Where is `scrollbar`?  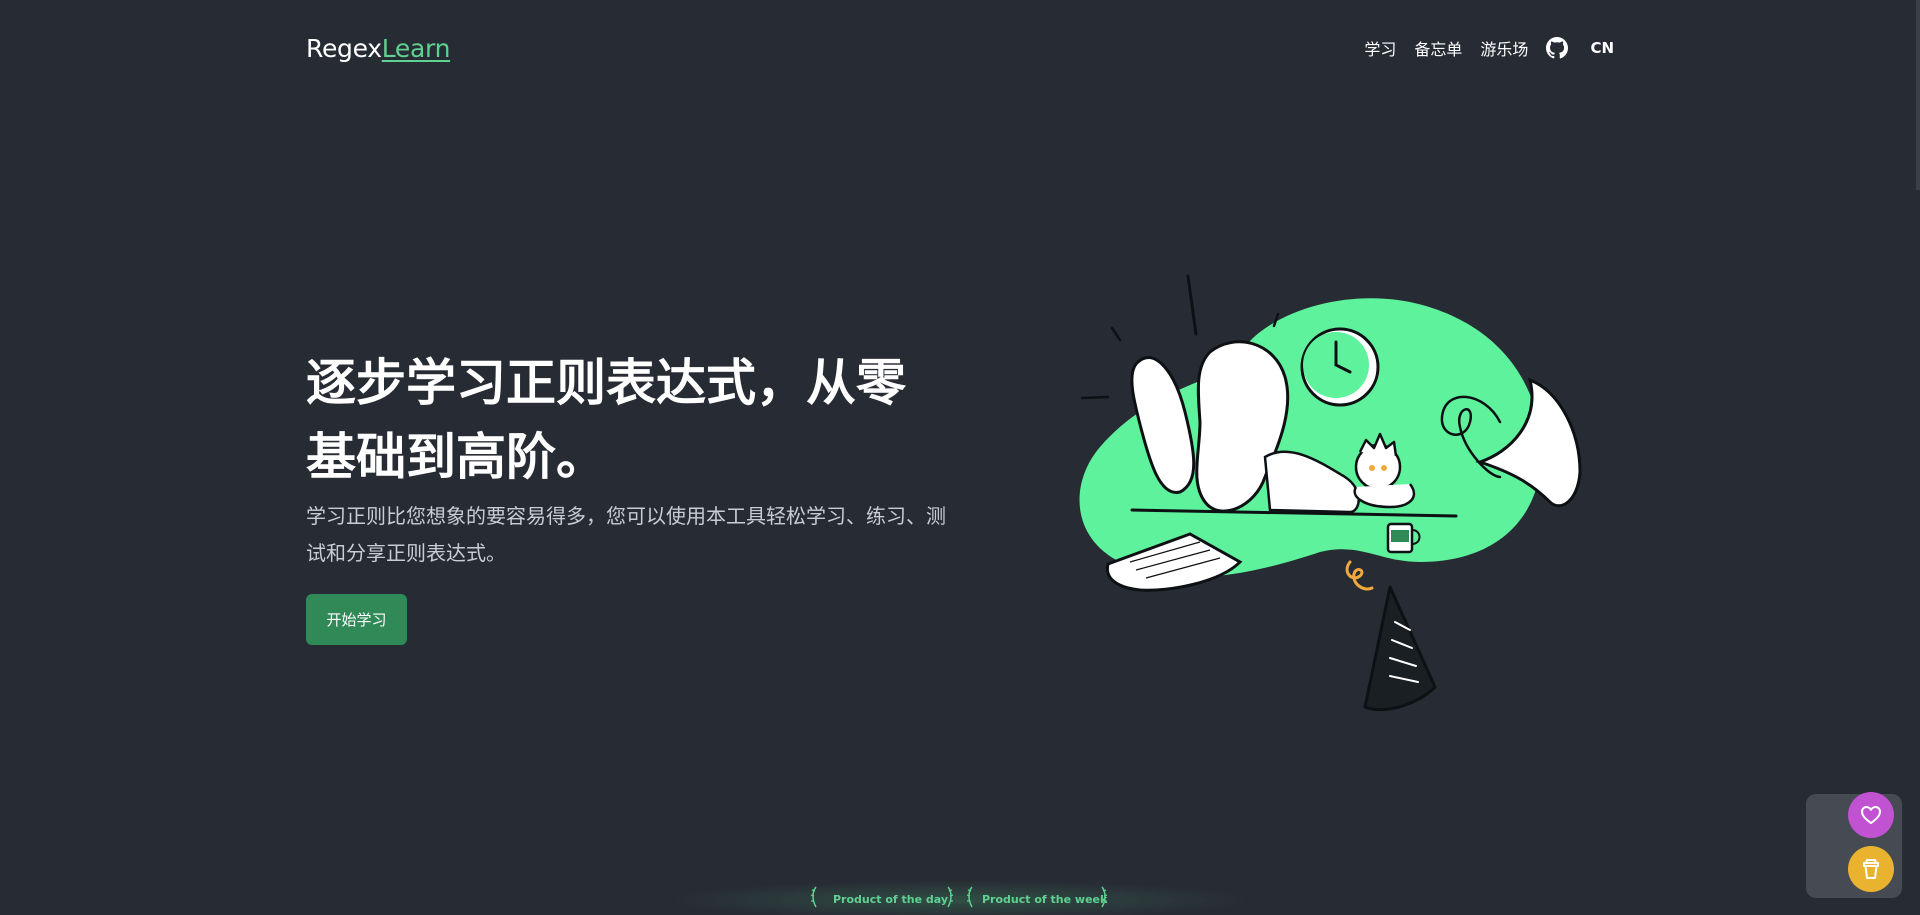
scrollbar is located at coordinates (1918, 95).